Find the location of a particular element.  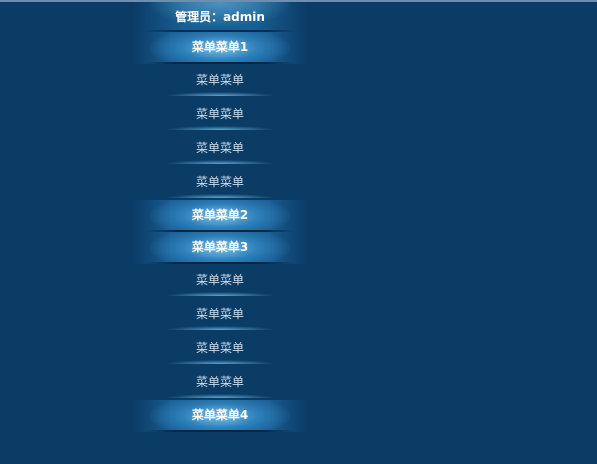

menu-section-label: 菜单菜单1 is located at coordinates (220, 47).